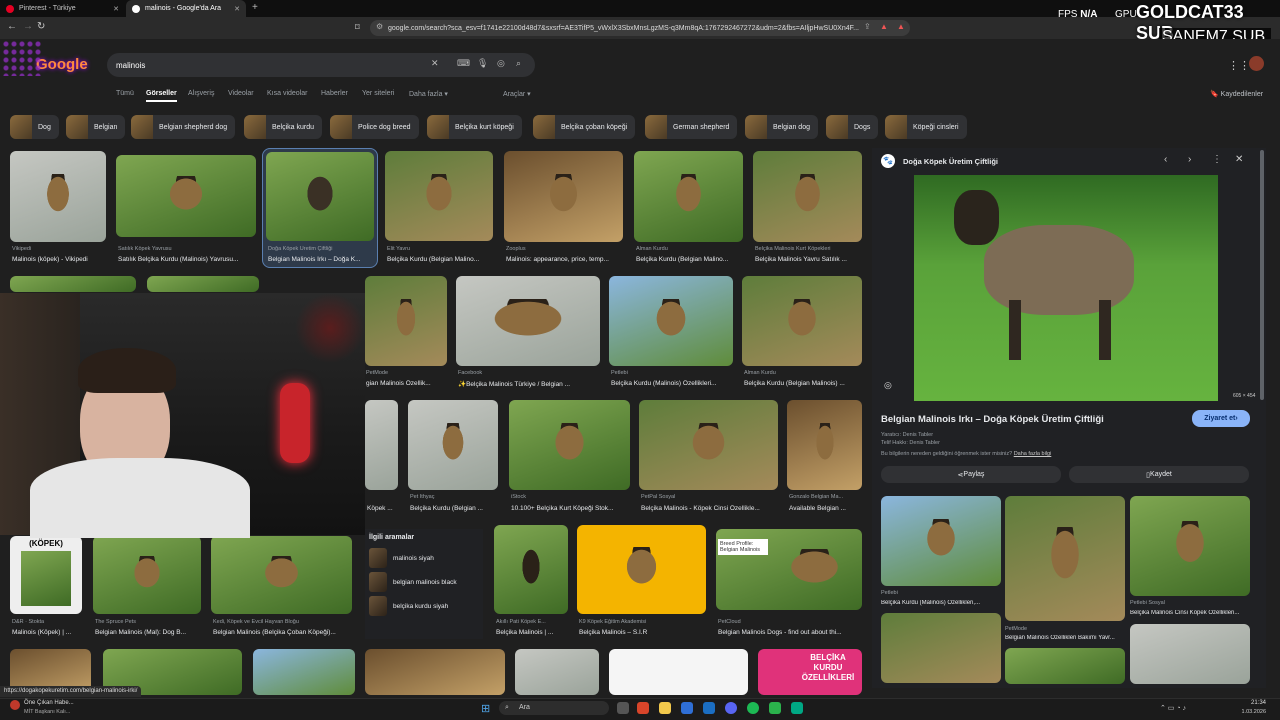  What do you see at coordinates (554, 708) in the screenshot?
I see `taskbar-search: ⌕ Ara` at bounding box center [554, 708].